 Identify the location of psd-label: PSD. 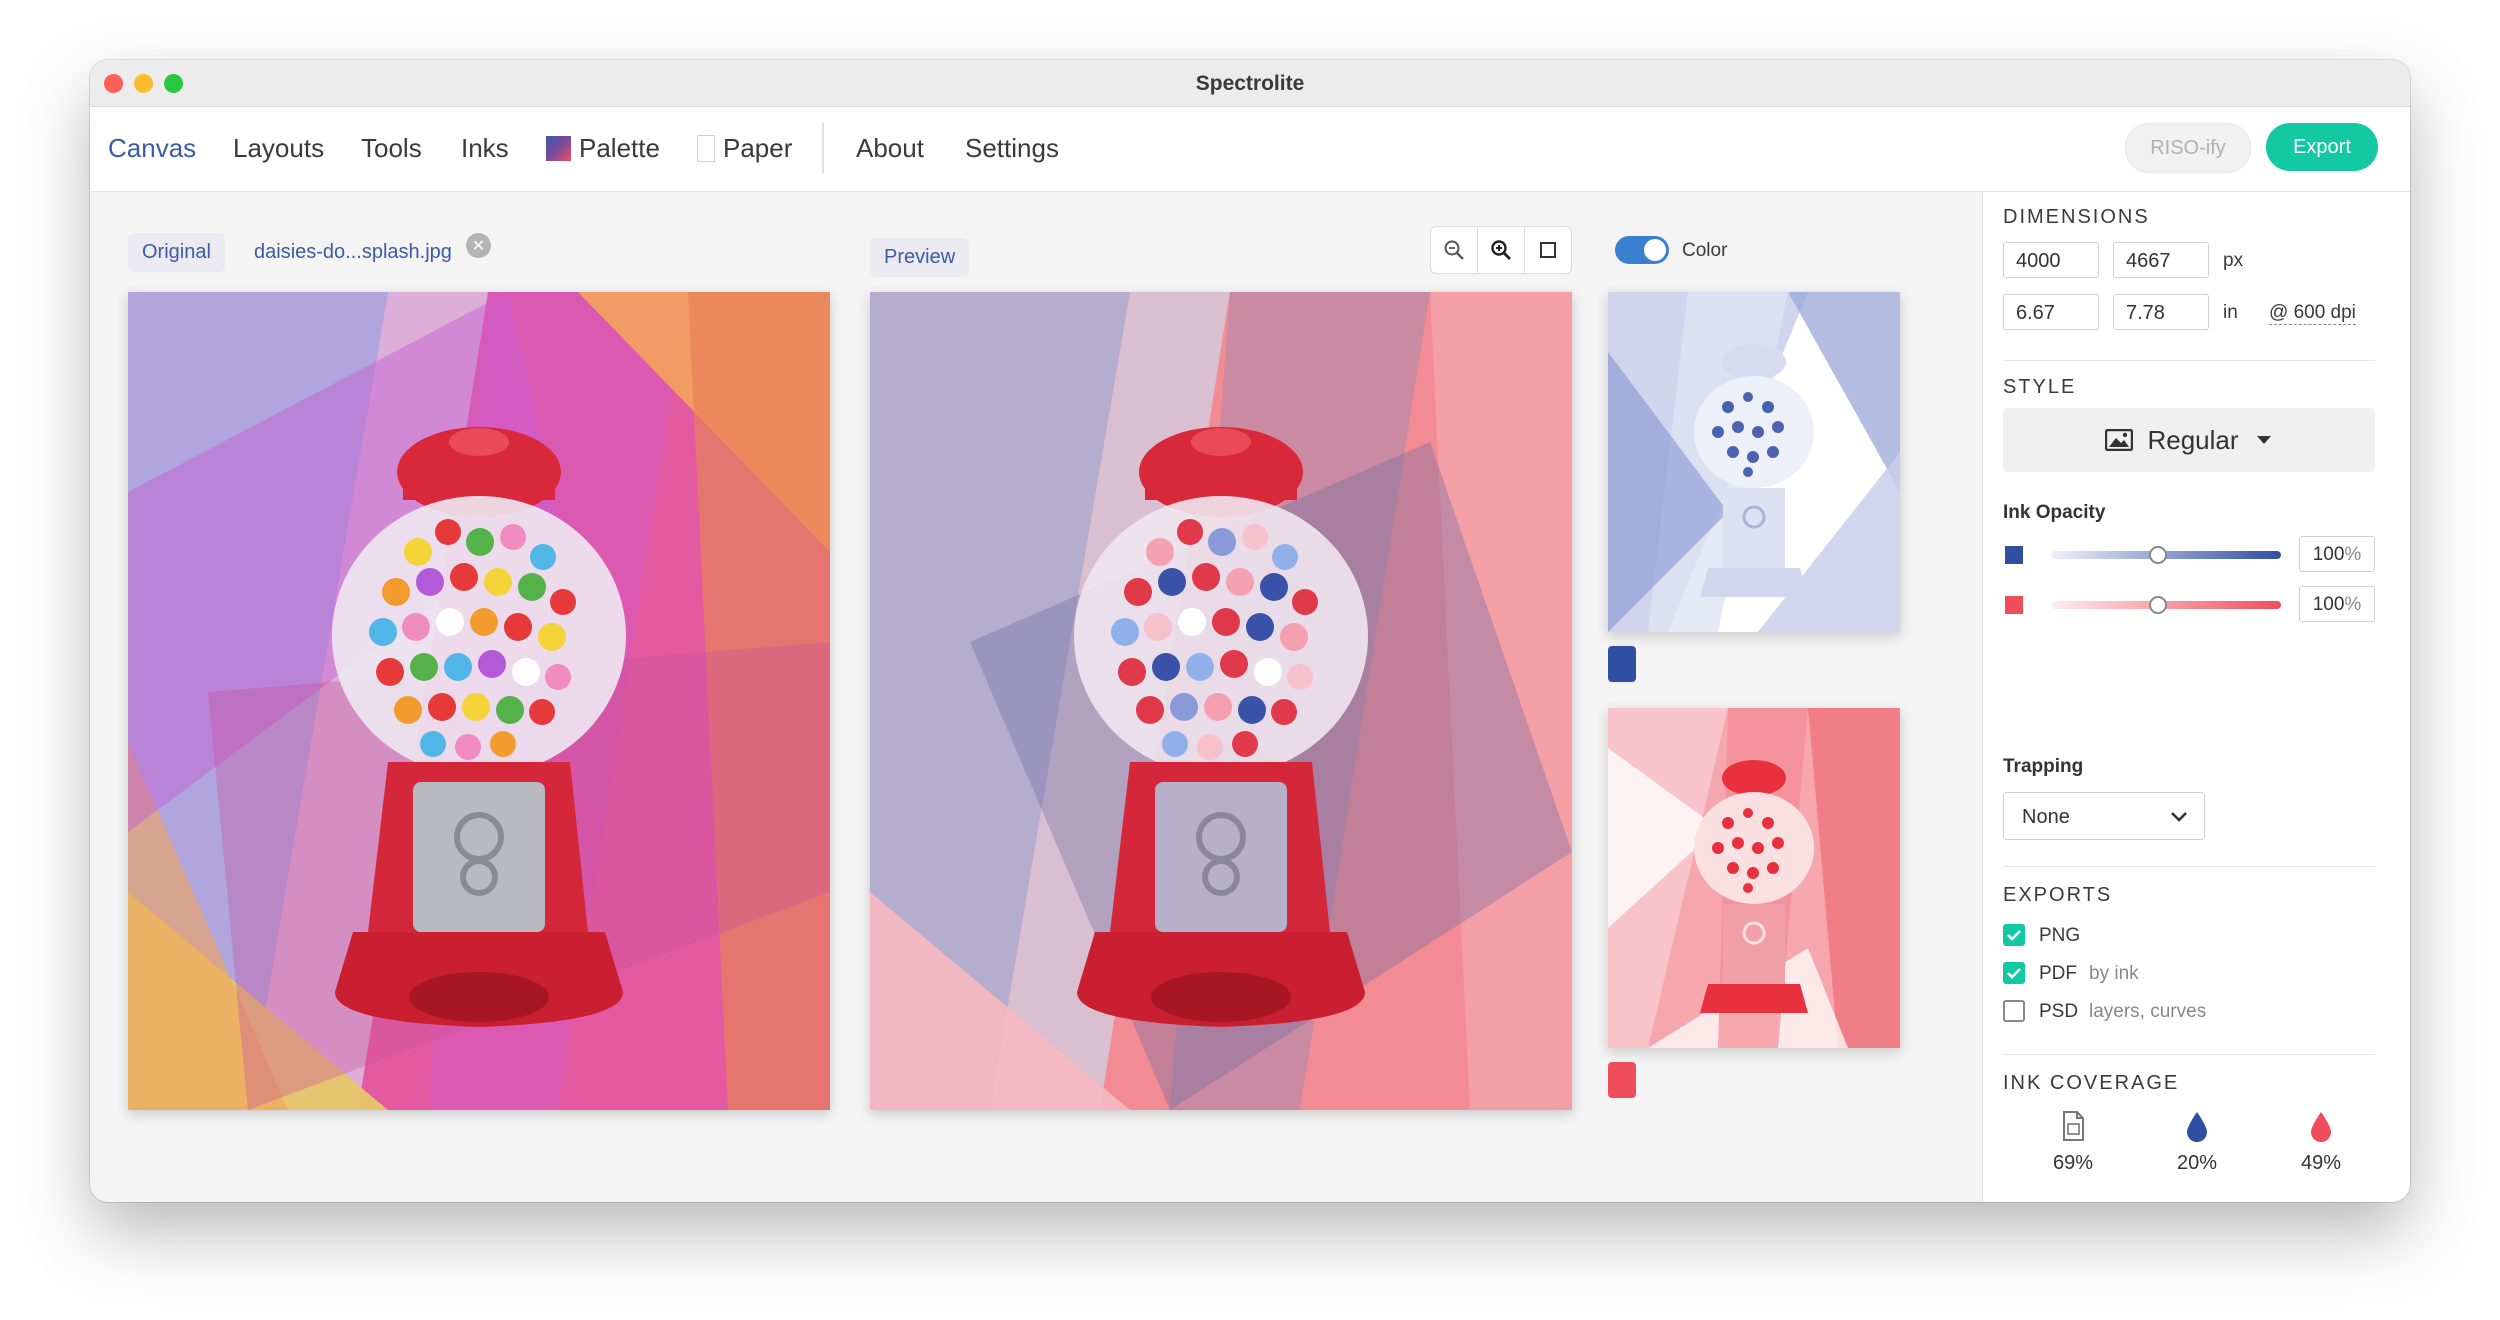
(2058, 1012).